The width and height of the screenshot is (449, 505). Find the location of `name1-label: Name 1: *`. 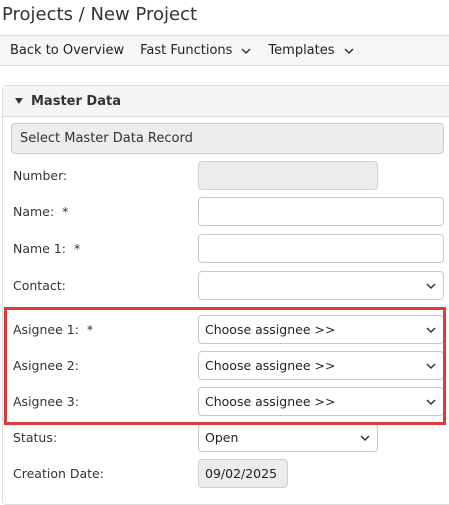

name1-label: Name 1: * is located at coordinates (47, 248).